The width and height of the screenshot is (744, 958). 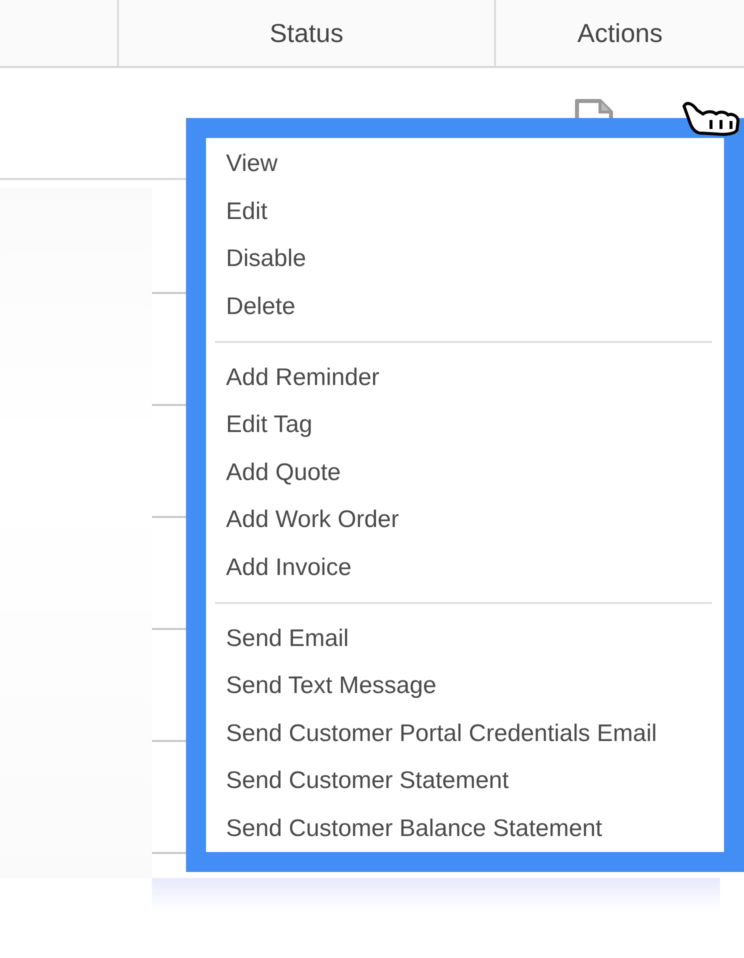 What do you see at coordinates (465, 164) in the screenshot?
I see `menu-item: View` at bounding box center [465, 164].